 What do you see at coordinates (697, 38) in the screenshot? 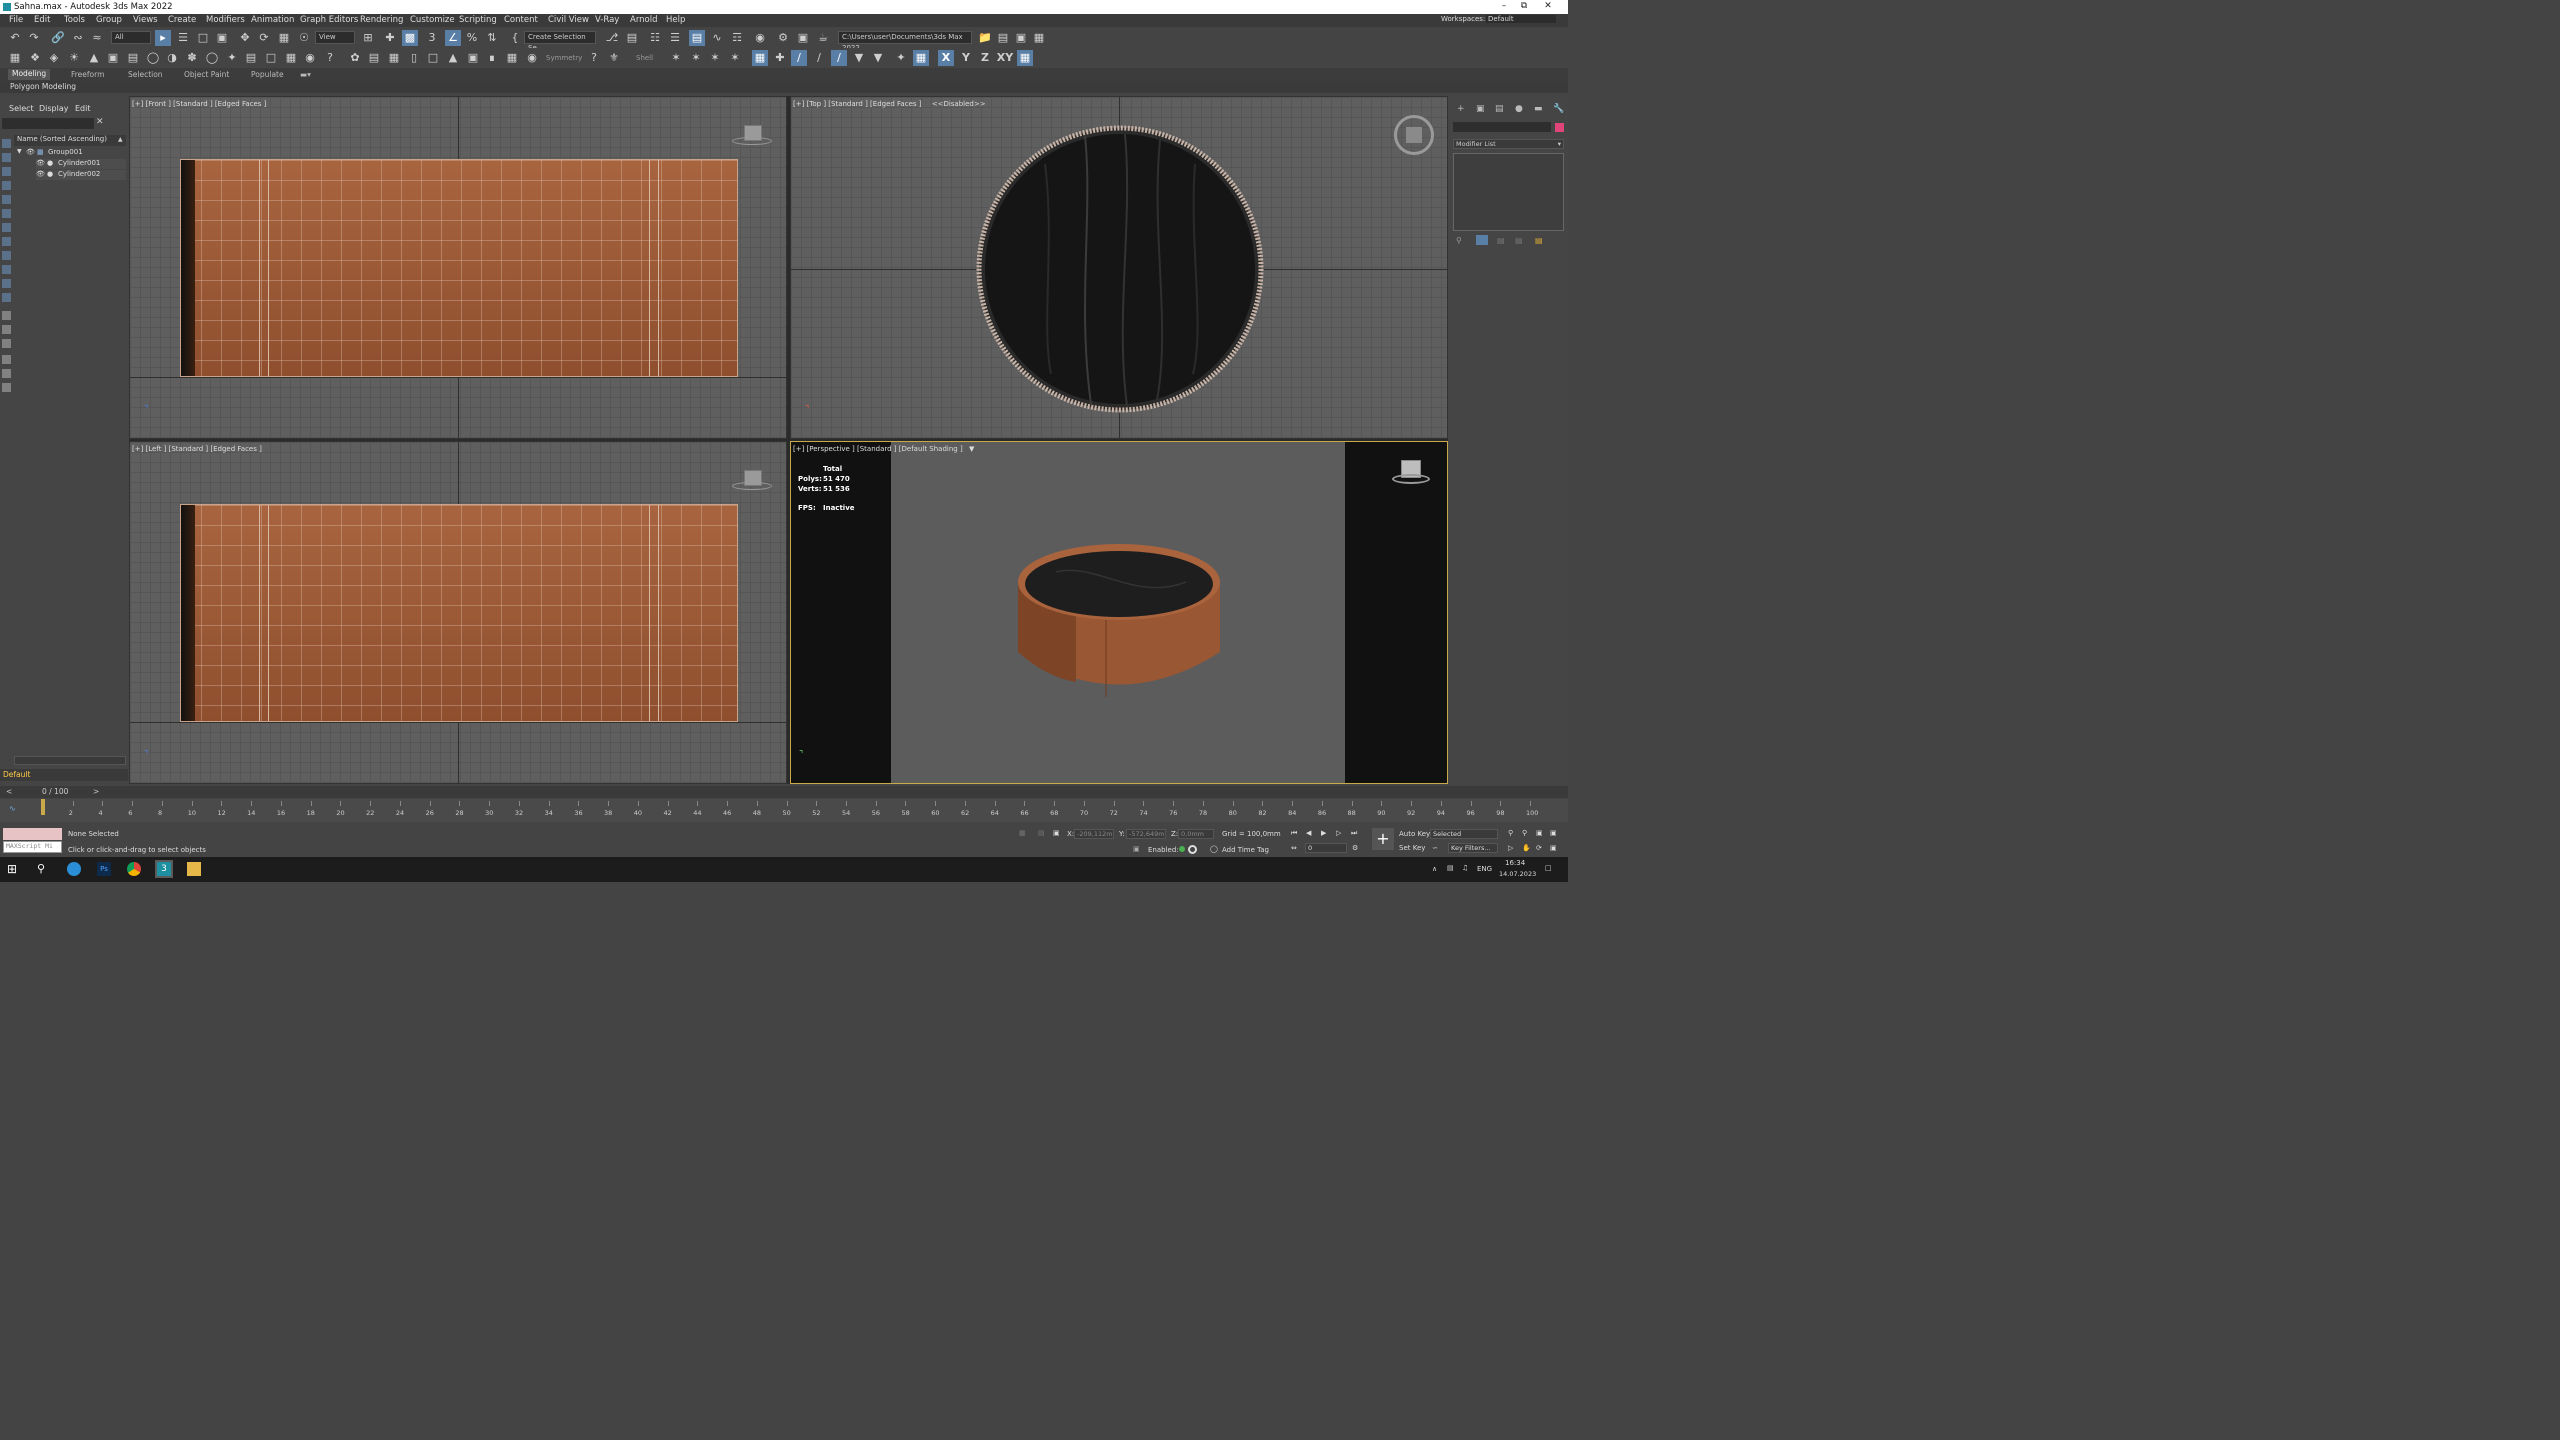
I see `ribbon-toggle-icon: ▤` at bounding box center [697, 38].